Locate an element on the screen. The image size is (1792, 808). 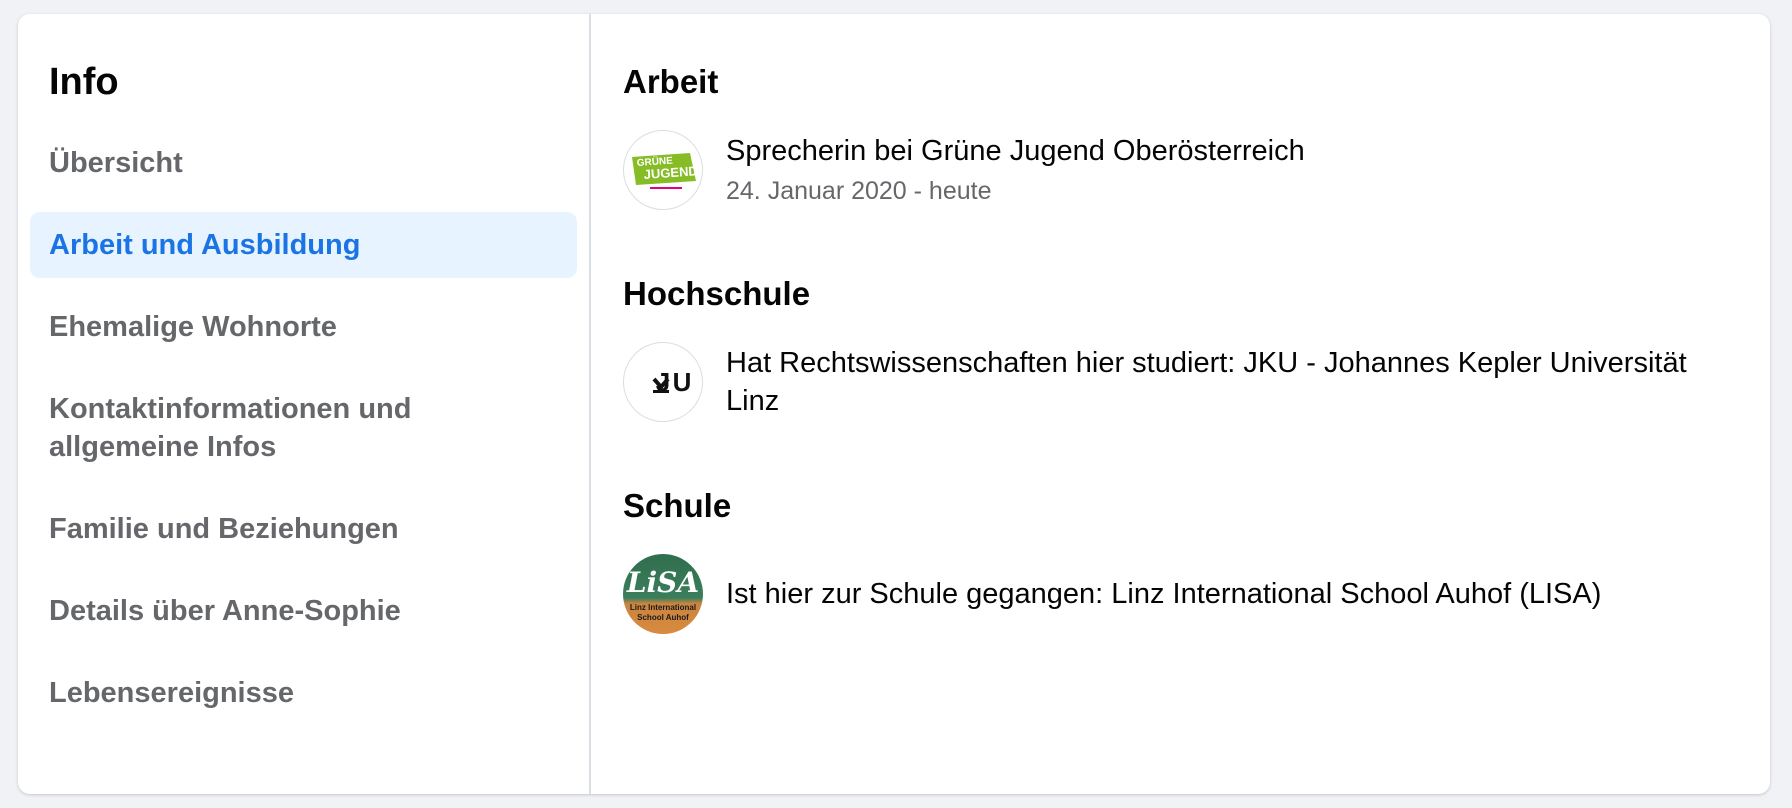
lisa-logo-icon: LiSA Linz International School Auhof is located at coordinates (663, 594).